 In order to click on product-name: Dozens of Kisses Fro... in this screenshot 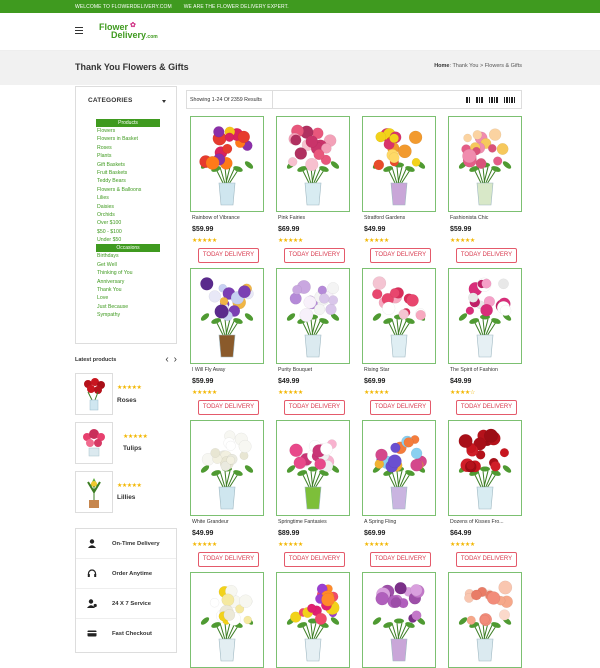, I will do `click(477, 522)`.